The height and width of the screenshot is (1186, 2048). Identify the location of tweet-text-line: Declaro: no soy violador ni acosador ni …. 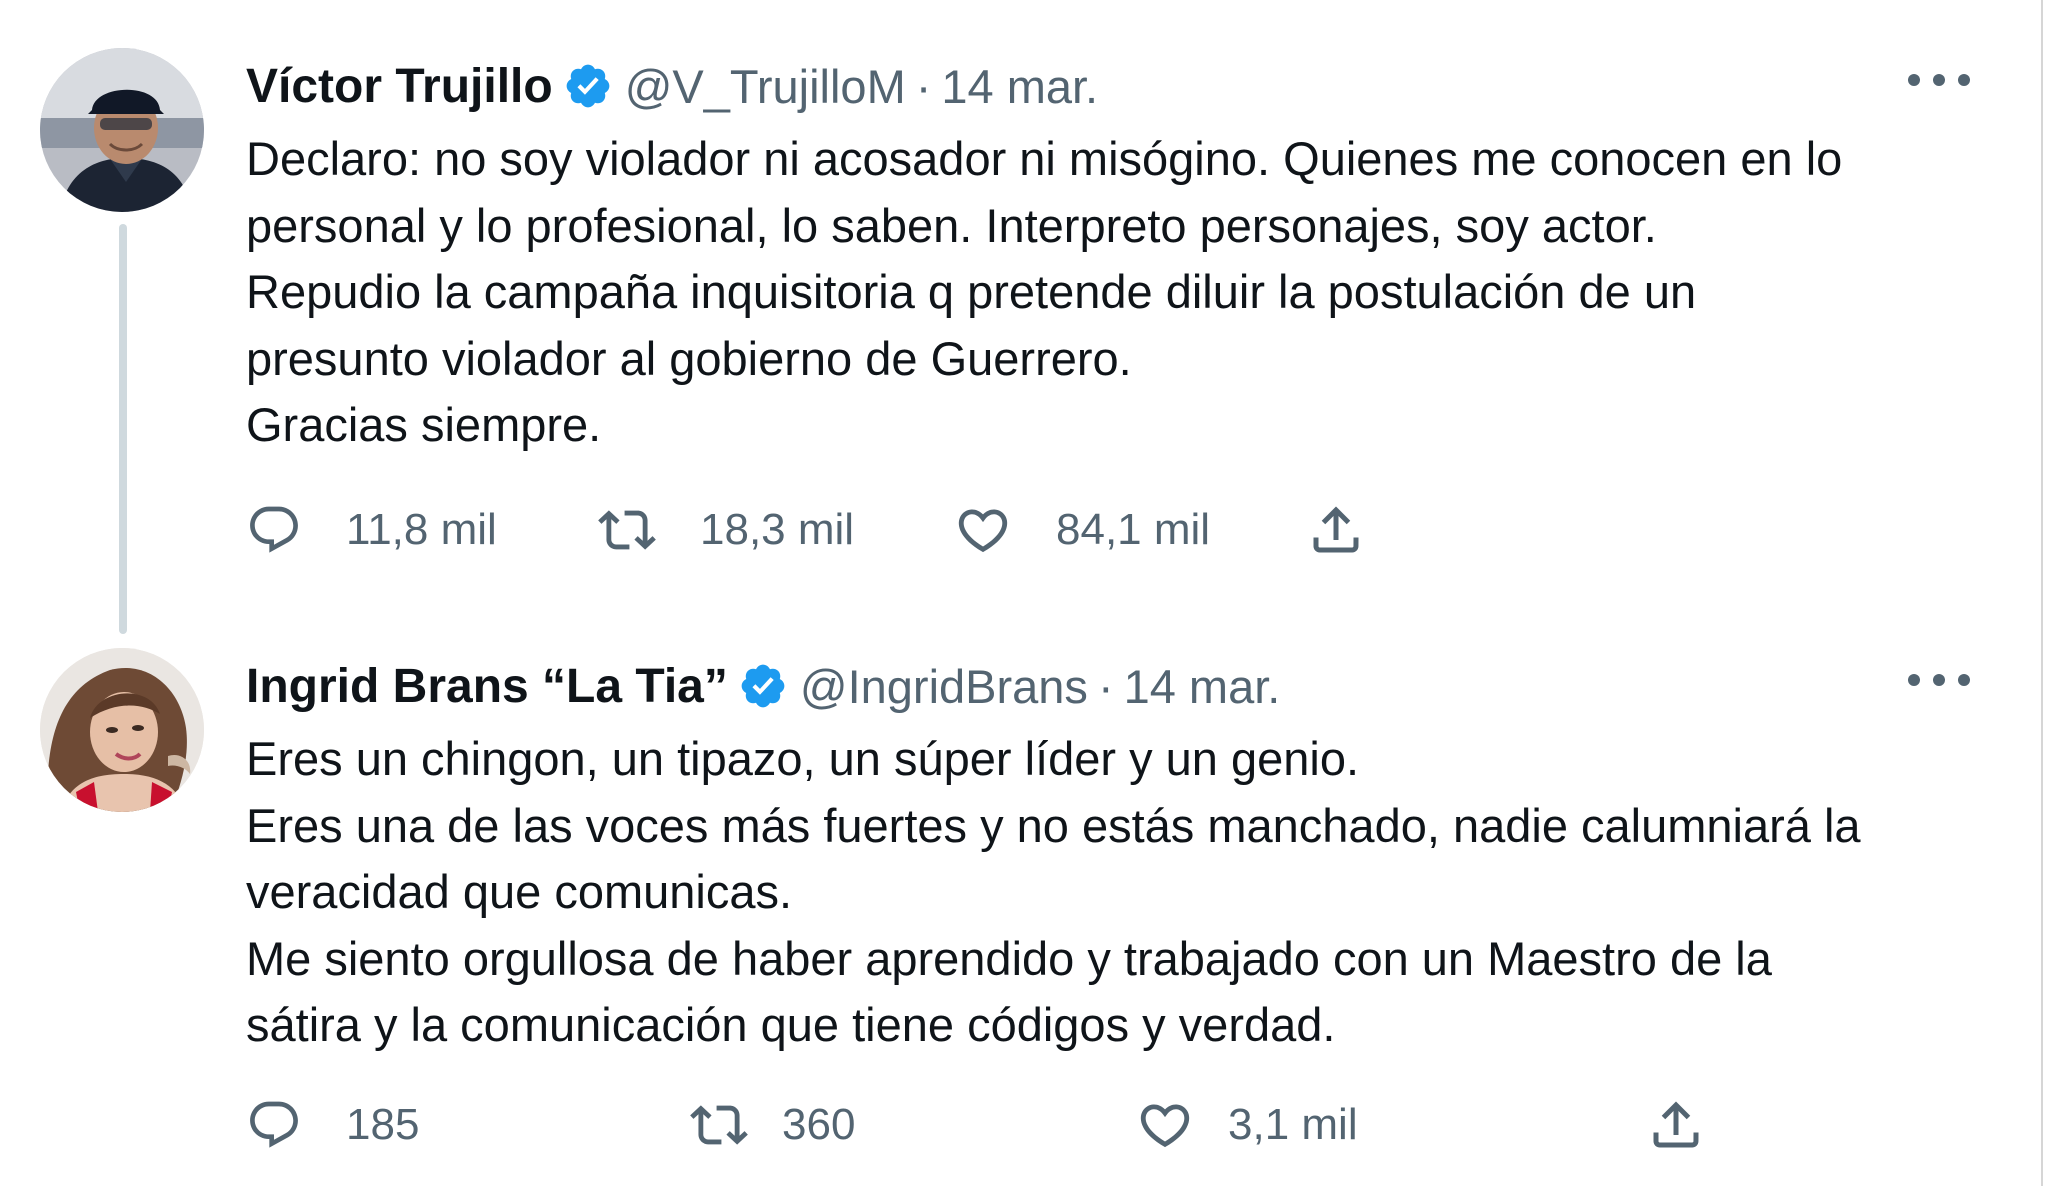
(1044, 158).